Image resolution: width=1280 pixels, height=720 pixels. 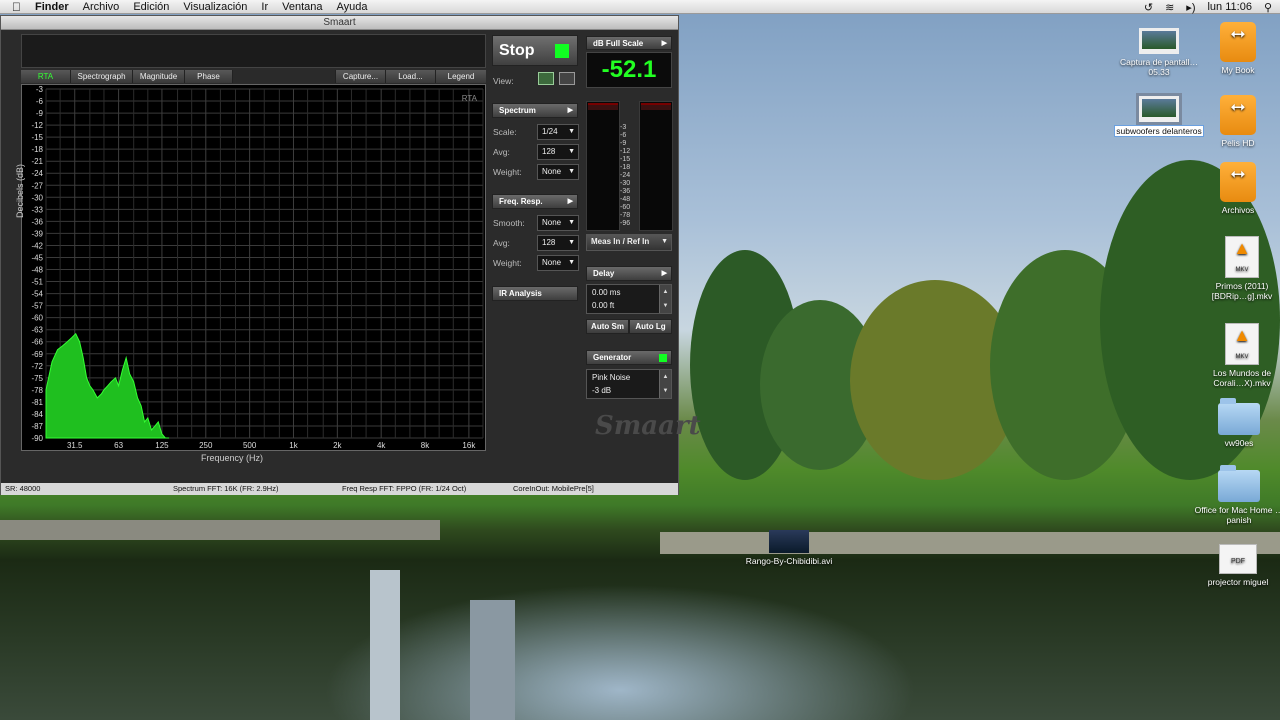 I want to click on spotlight-icon: ⚲, so click(x=1268, y=7).